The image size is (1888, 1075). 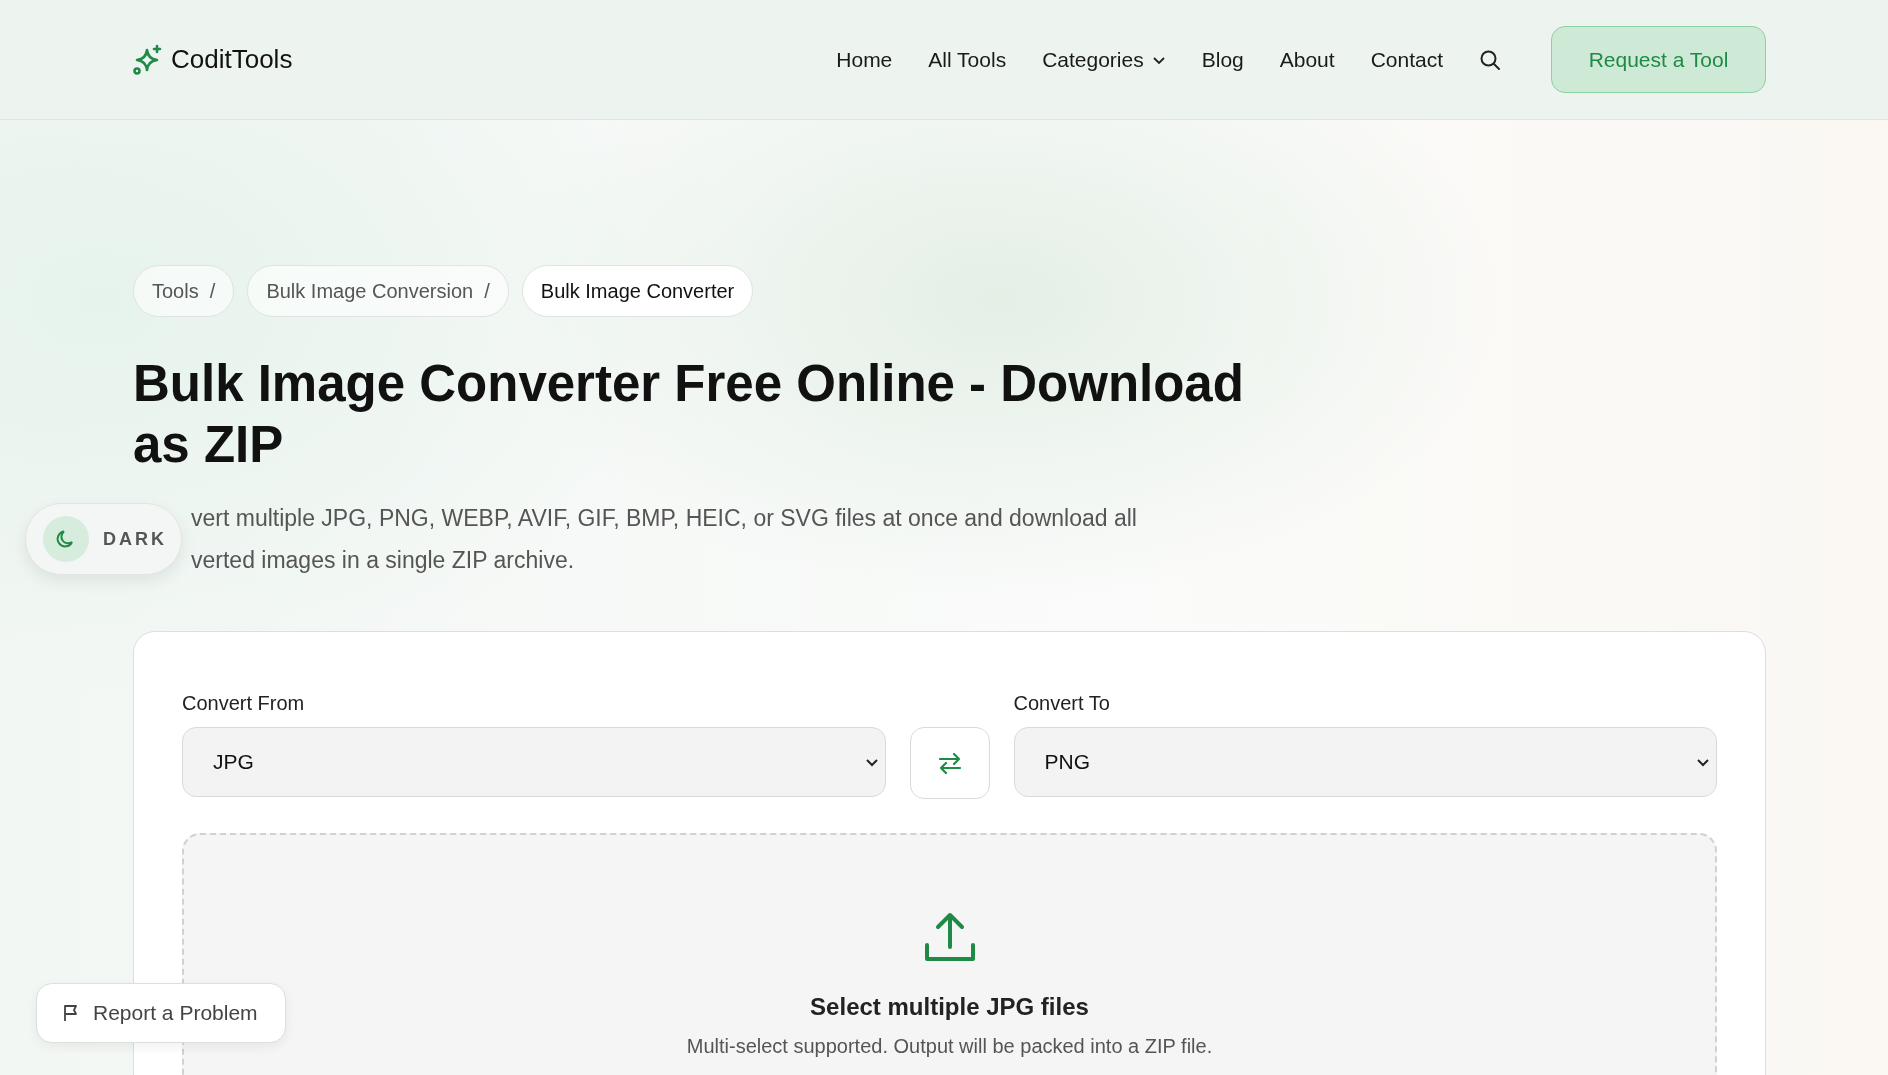 I want to click on description-line: verted images in a single ZIP archive., so click(x=383, y=560).